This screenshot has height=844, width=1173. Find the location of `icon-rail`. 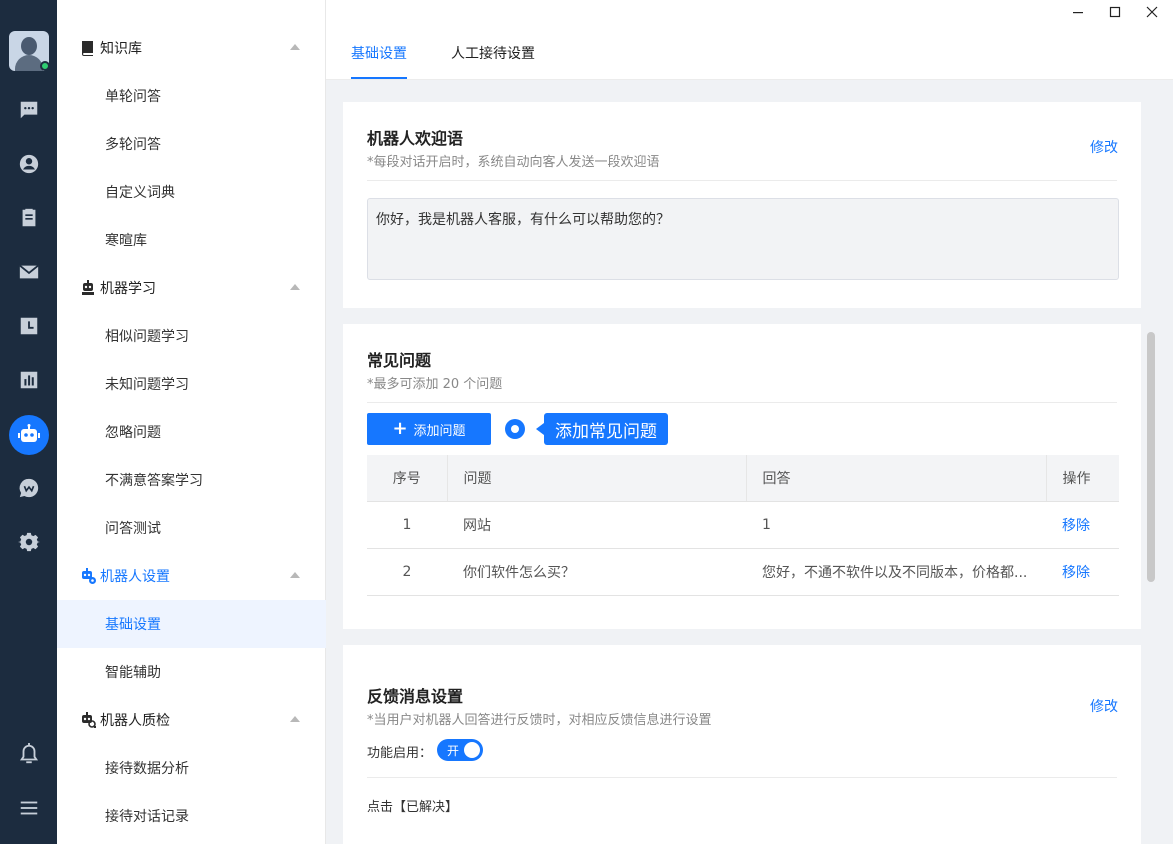

icon-rail is located at coordinates (28, 422).